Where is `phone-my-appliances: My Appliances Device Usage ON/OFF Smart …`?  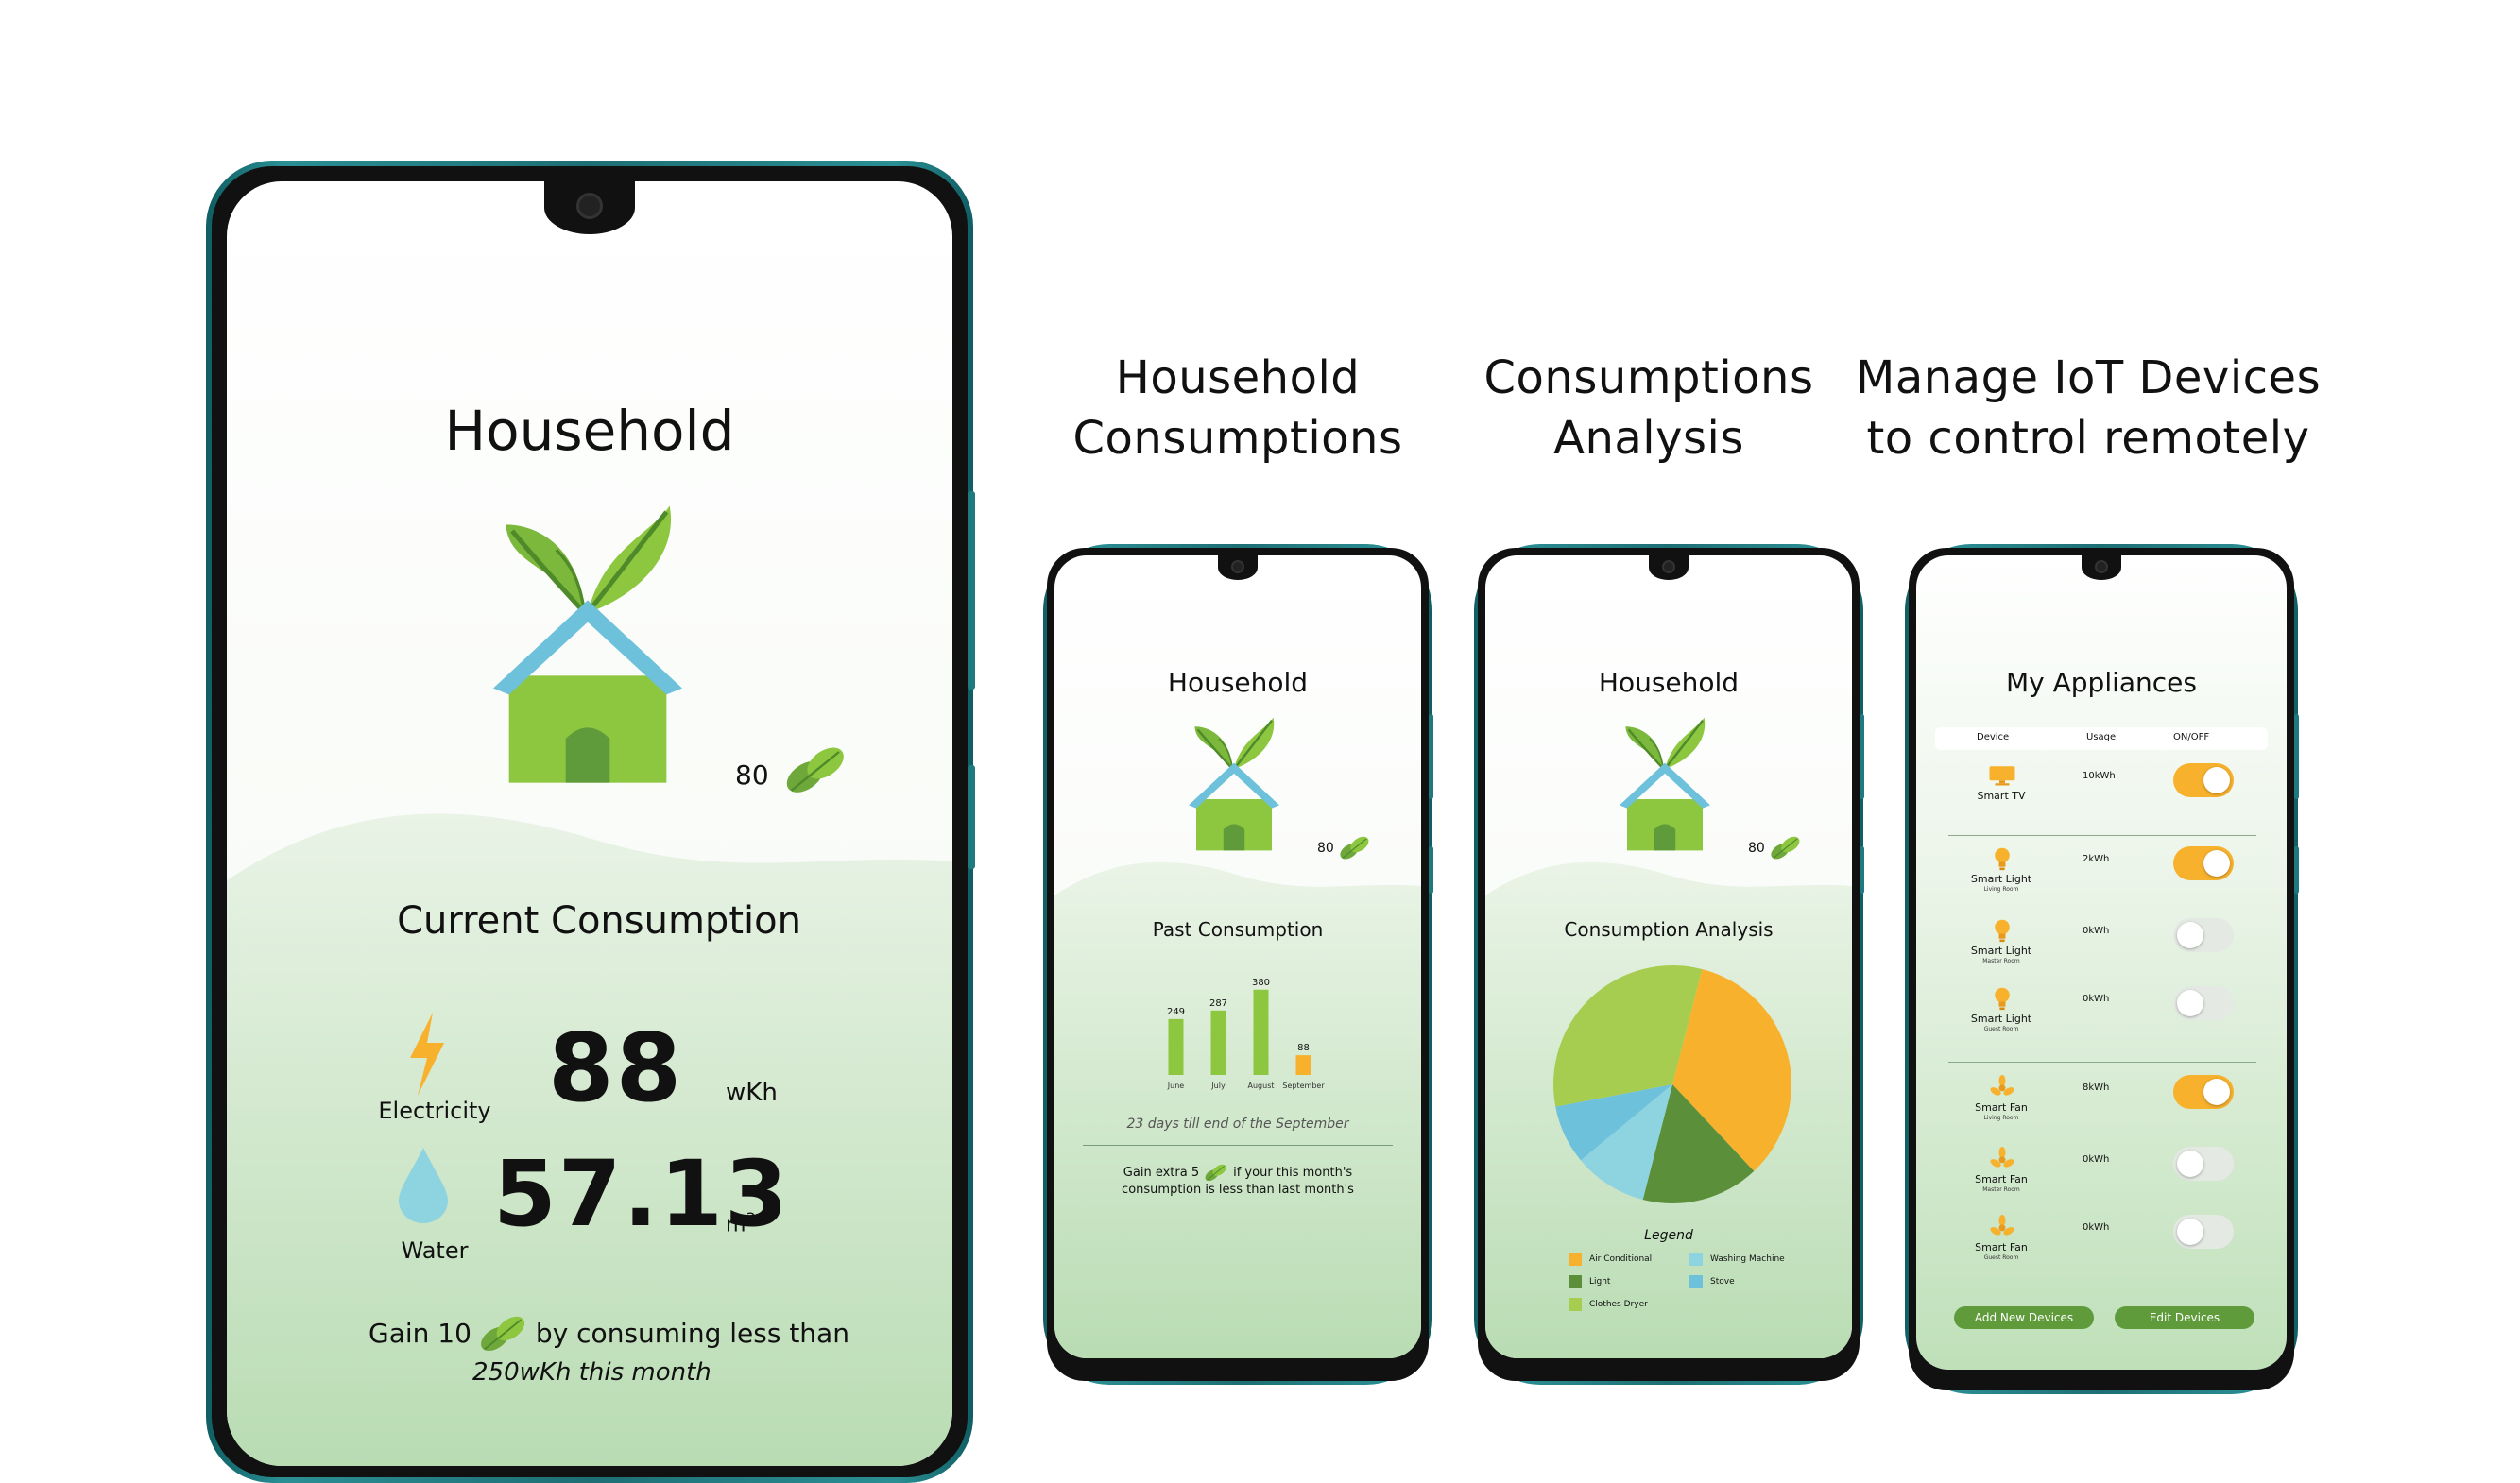
phone-my-appliances: My Appliances Device Usage ON/OFF Smart … is located at coordinates (2102, 969).